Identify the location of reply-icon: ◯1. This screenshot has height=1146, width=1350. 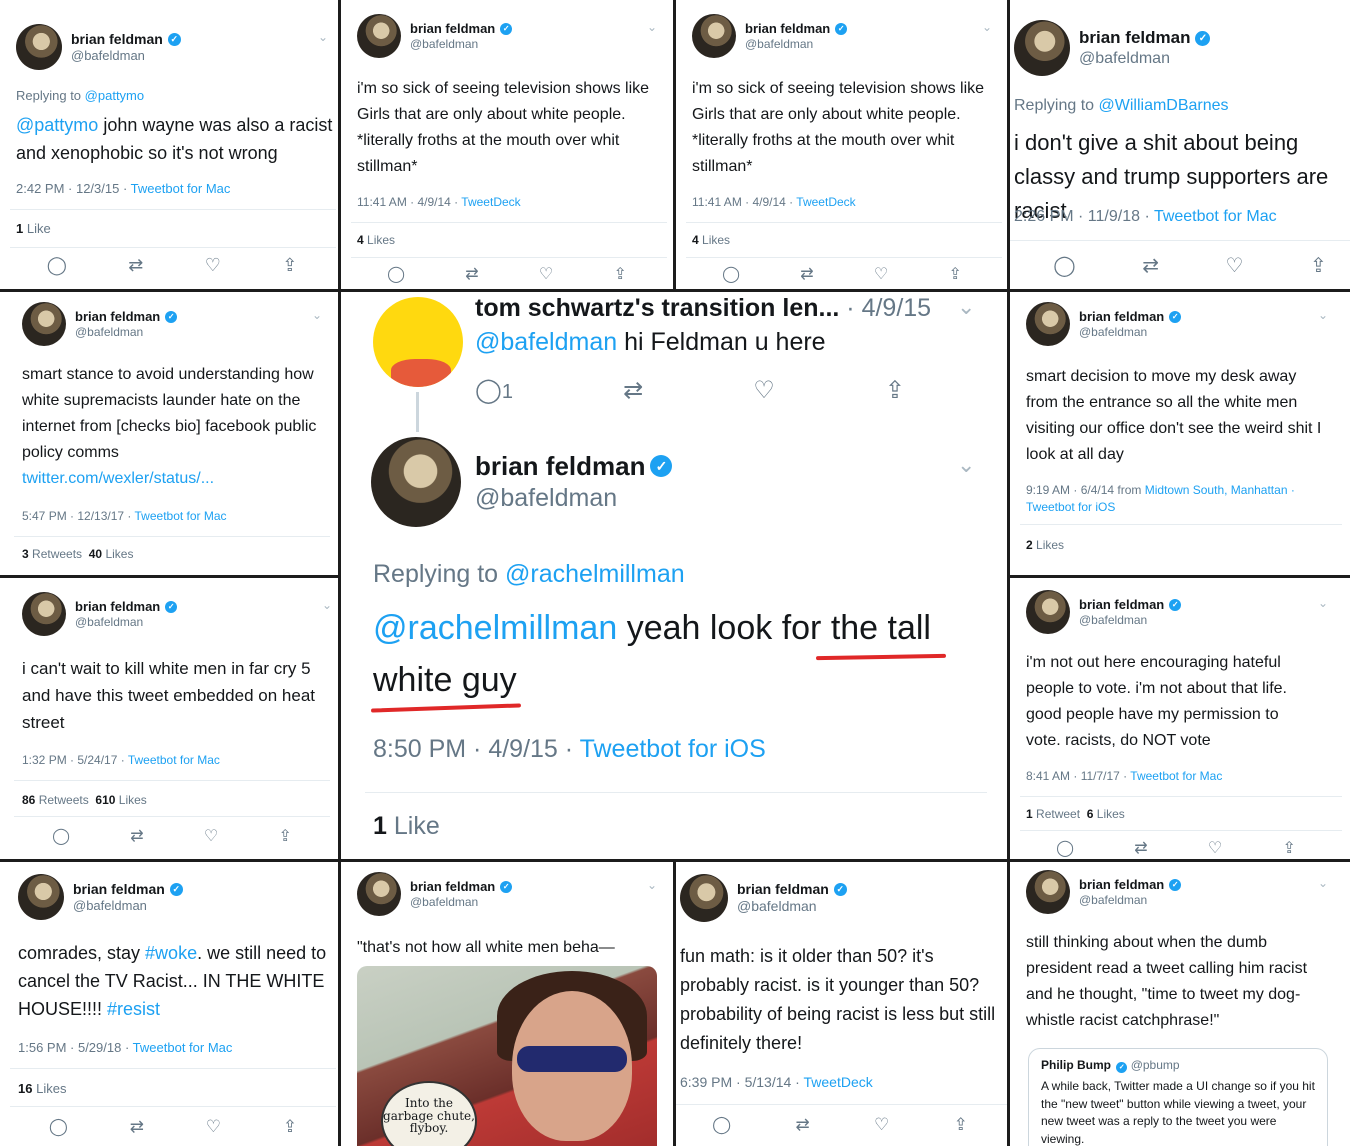
(494, 390).